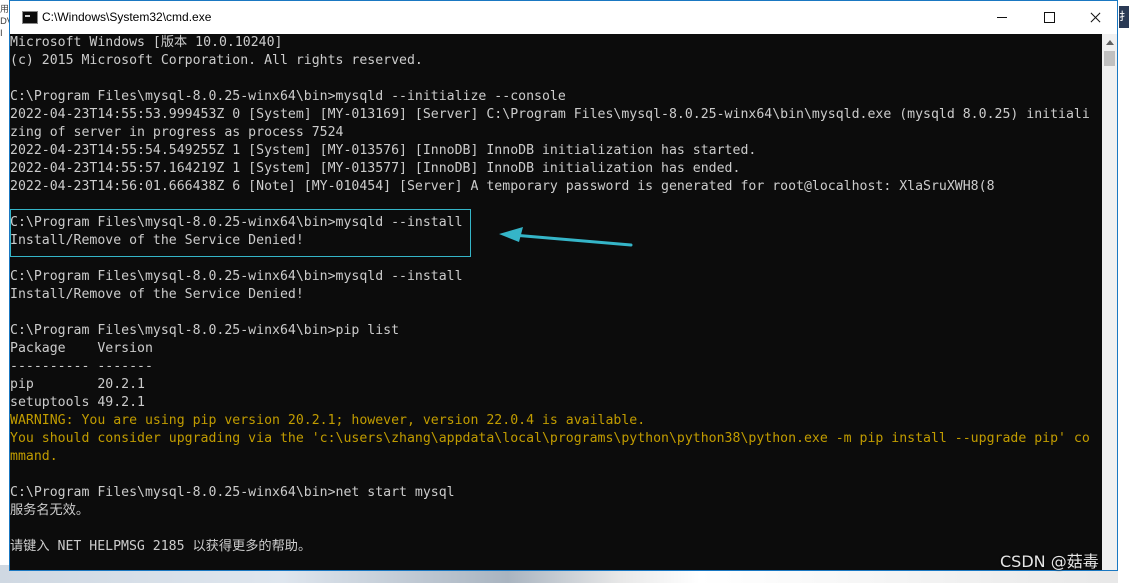  Describe the element at coordinates (157, 294) in the screenshot. I see `console-line: Install/Remove of the Service Denied!` at that location.